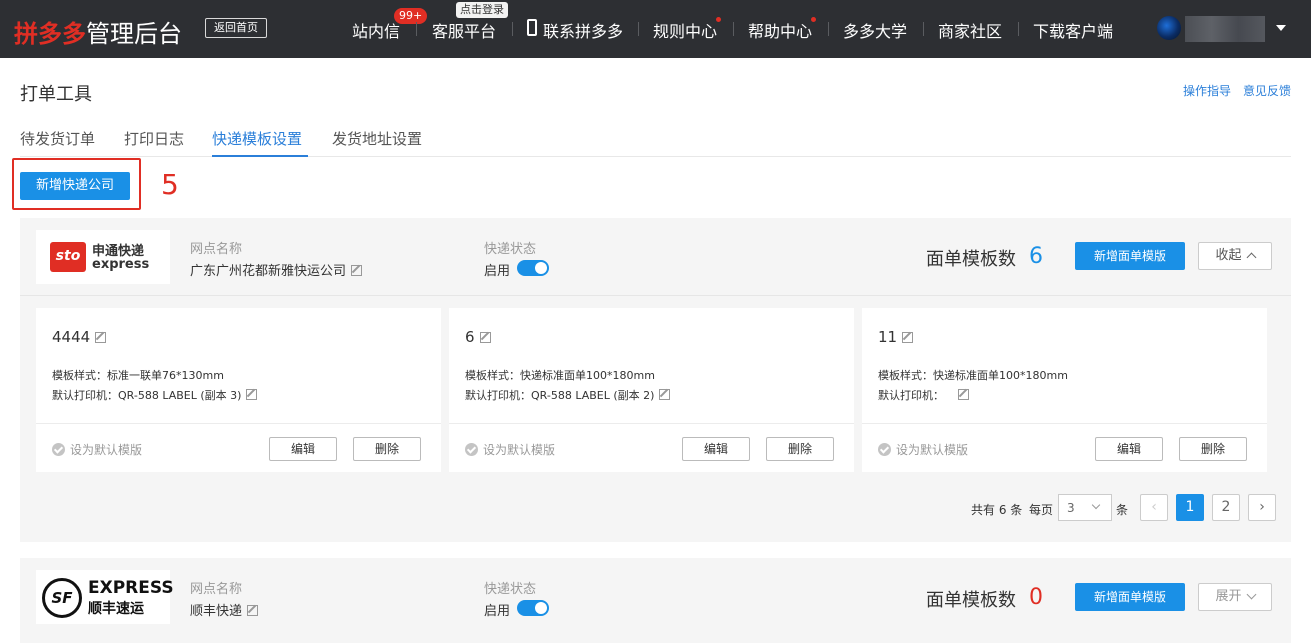  Describe the element at coordinates (57, 138) in the screenshot. I see `tab-pending-orders: 待发货订单` at that location.